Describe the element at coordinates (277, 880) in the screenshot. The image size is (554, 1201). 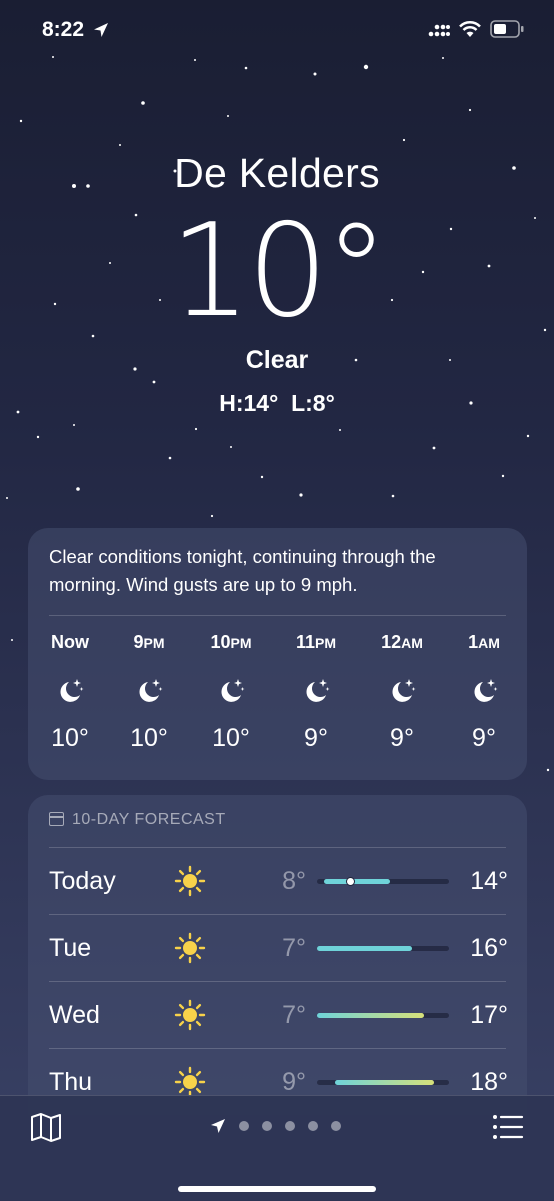
I see `daily-row: Today 8° 14°` at that location.